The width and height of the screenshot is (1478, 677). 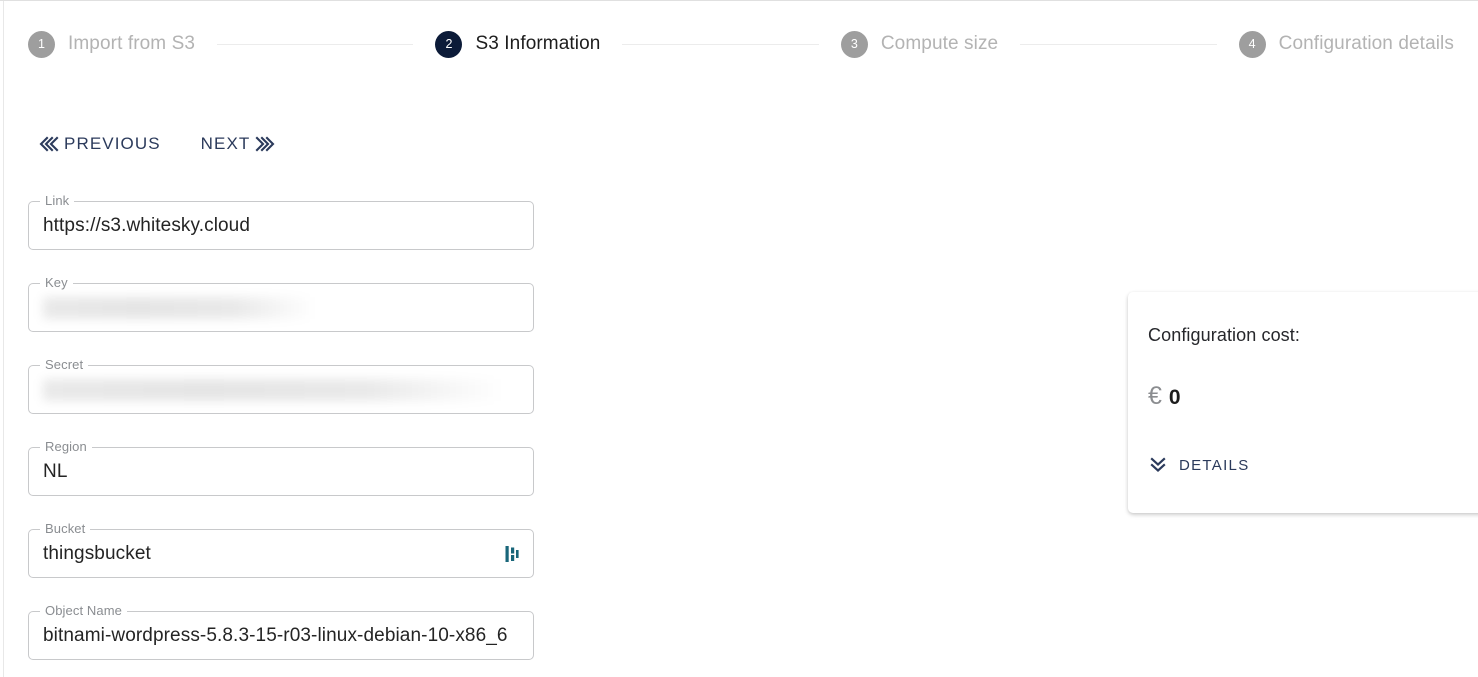 I want to click on step-number-badge: 2, so click(x=449, y=44).